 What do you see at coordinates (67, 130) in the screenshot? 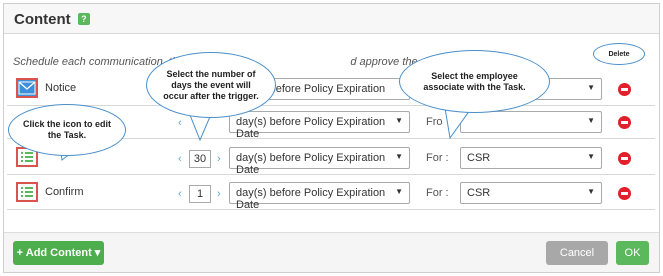
I see `callout-icon: Click the icon to edit the Task.` at bounding box center [67, 130].